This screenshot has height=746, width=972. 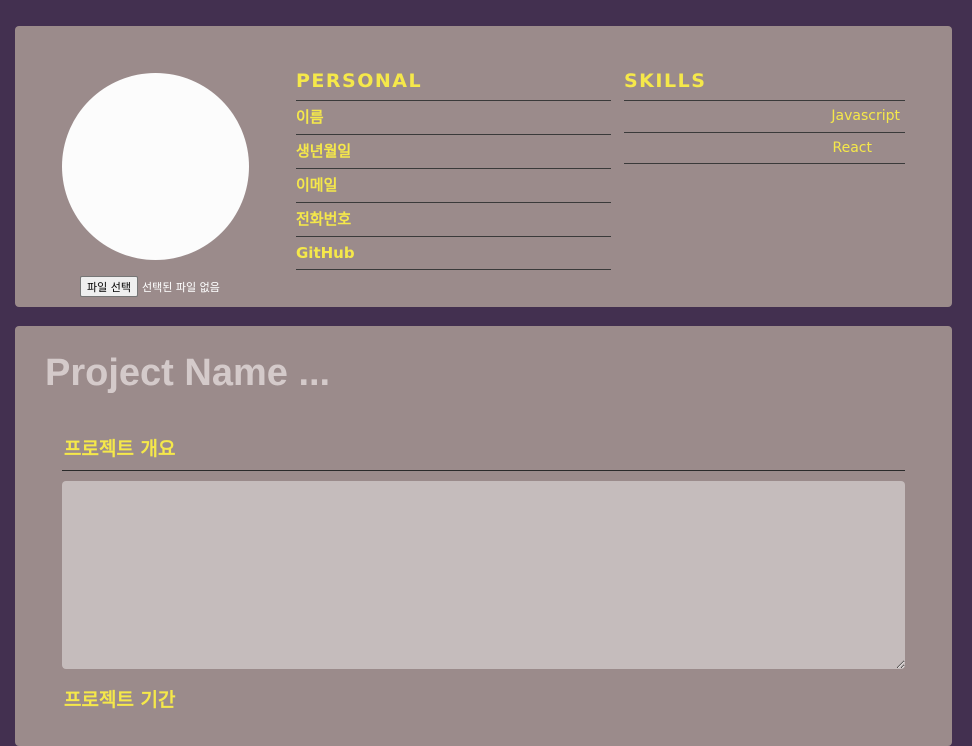 What do you see at coordinates (453, 253) in the screenshot?
I see `personal-item-github: GitHub` at bounding box center [453, 253].